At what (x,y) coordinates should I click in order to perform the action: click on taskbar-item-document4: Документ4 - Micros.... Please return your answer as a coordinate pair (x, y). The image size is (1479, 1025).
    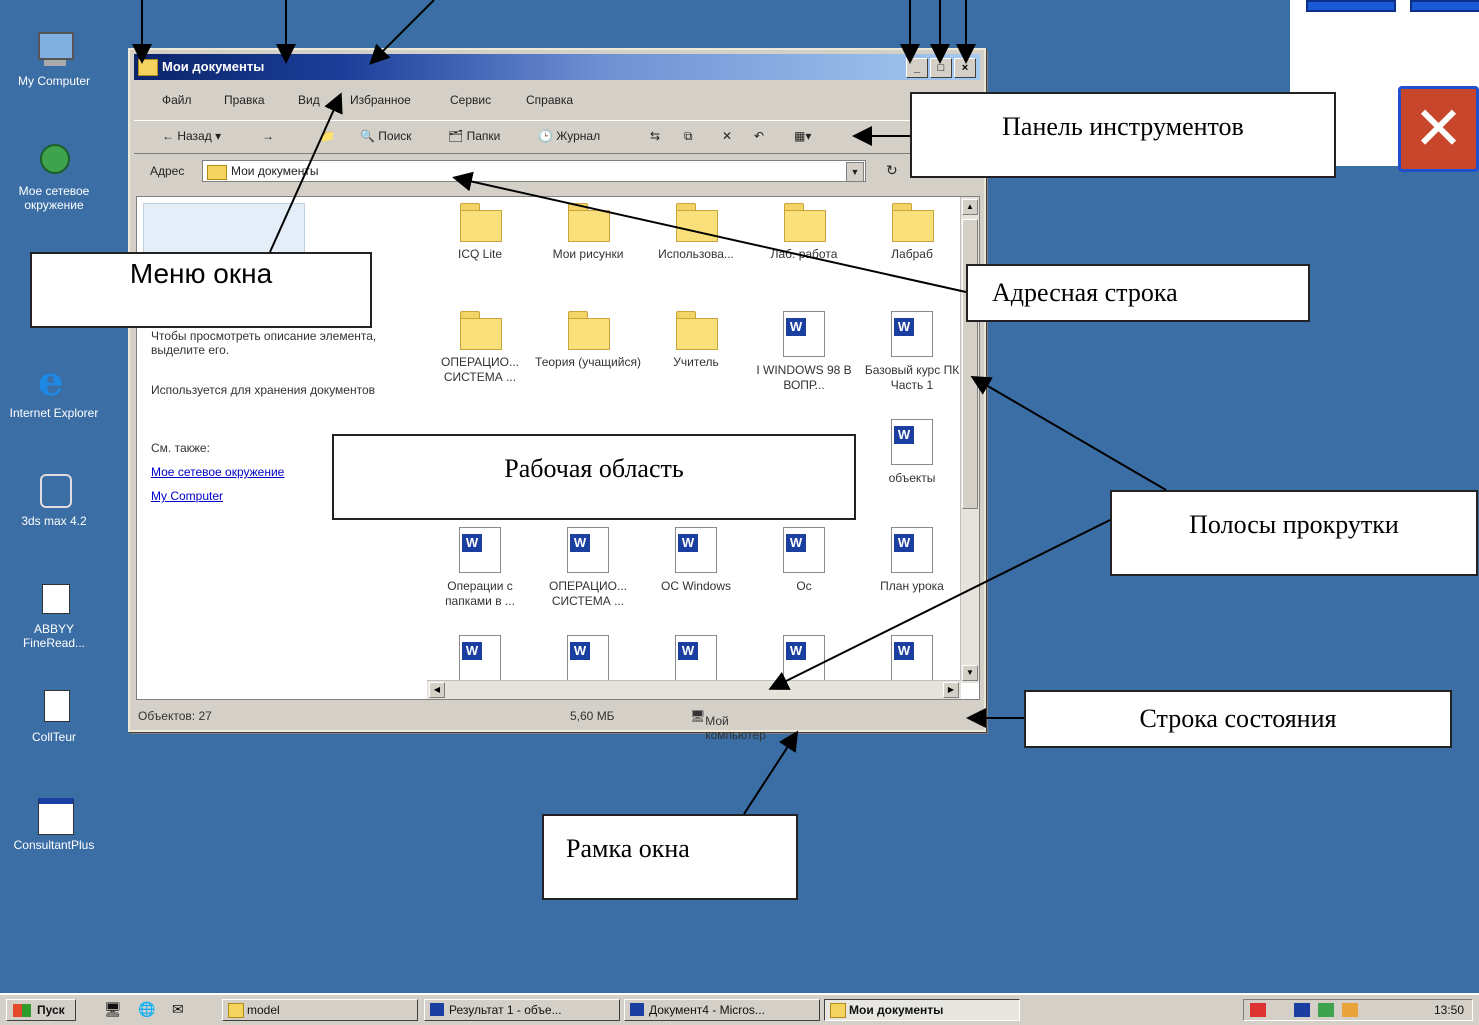
    Looking at the image, I should click on (722, 1010).